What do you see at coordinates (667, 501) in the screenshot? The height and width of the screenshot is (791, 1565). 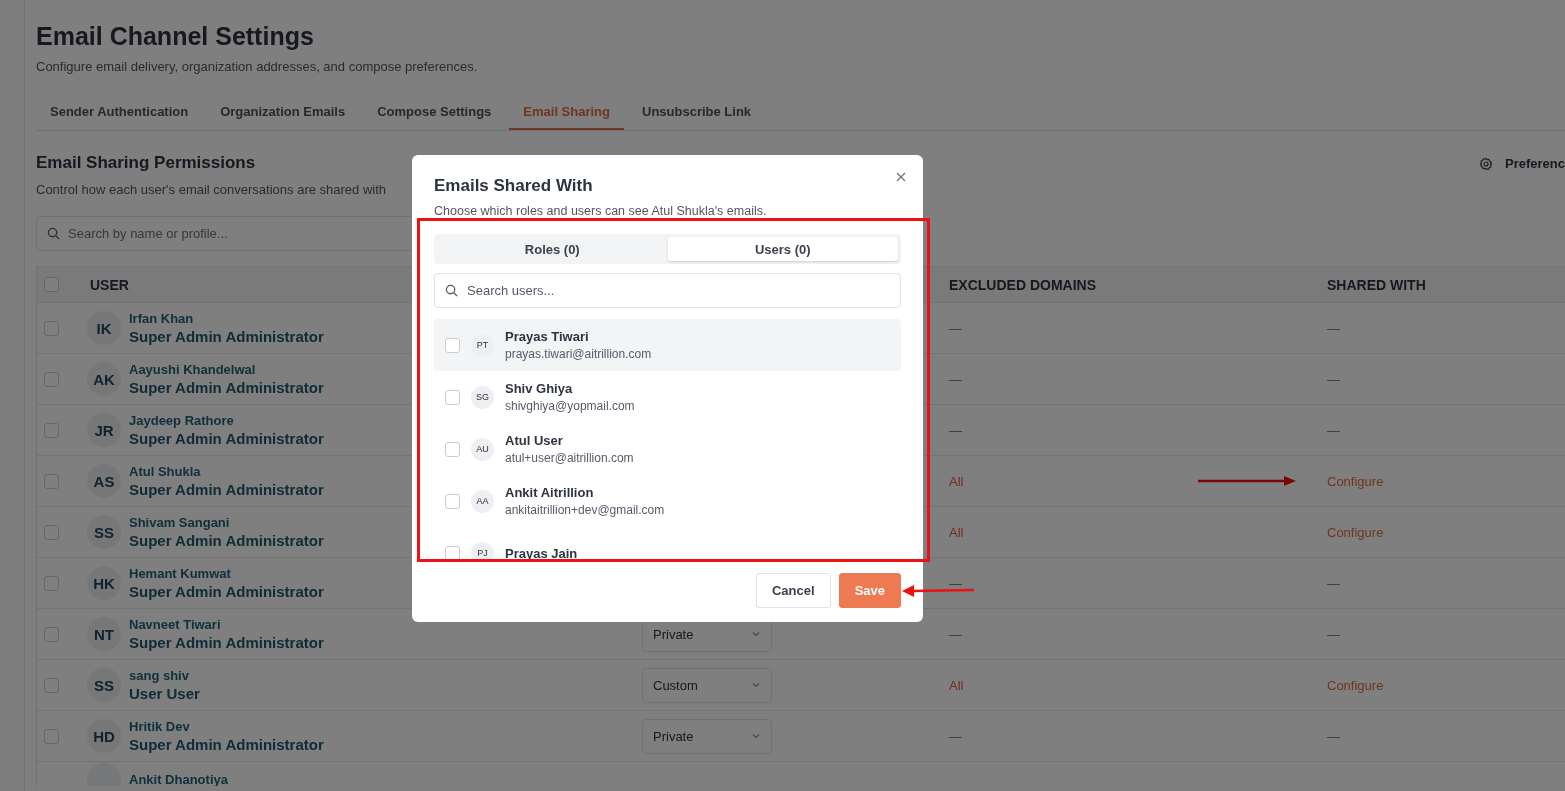 I see `user-list-item: AA Ankit Aitrillion ankitaitrillion+dev@gmail.com` at bounding box center [667, 501].